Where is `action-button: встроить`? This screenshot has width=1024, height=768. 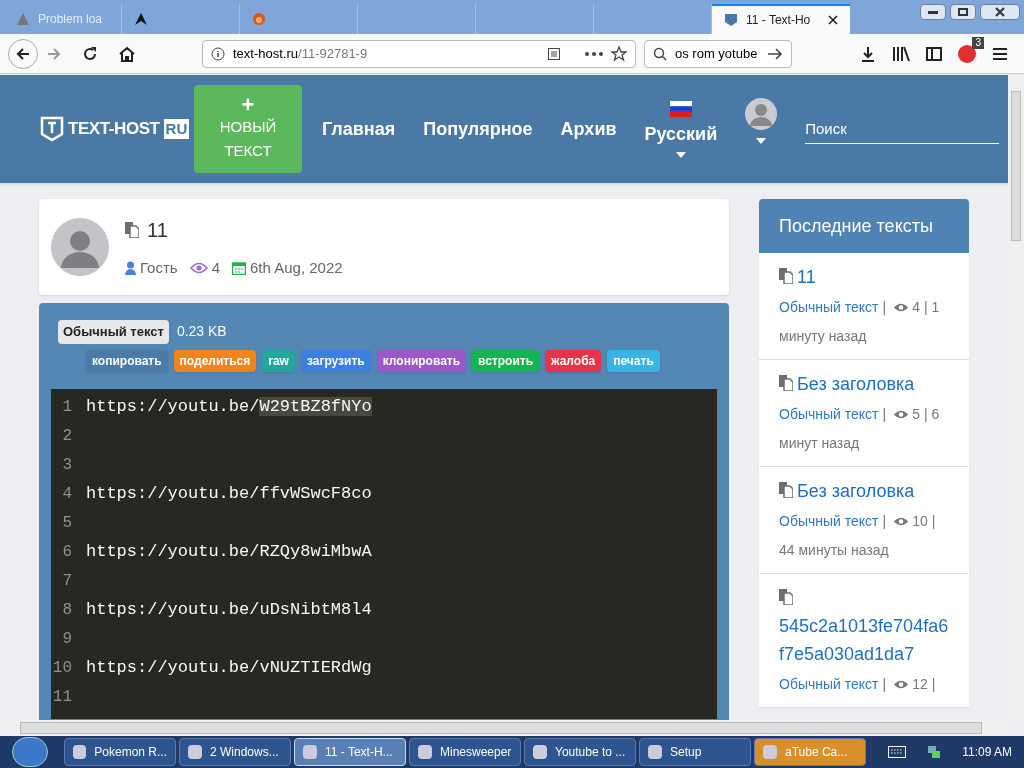
action-button: встроить is located at coordinates (505, 360).